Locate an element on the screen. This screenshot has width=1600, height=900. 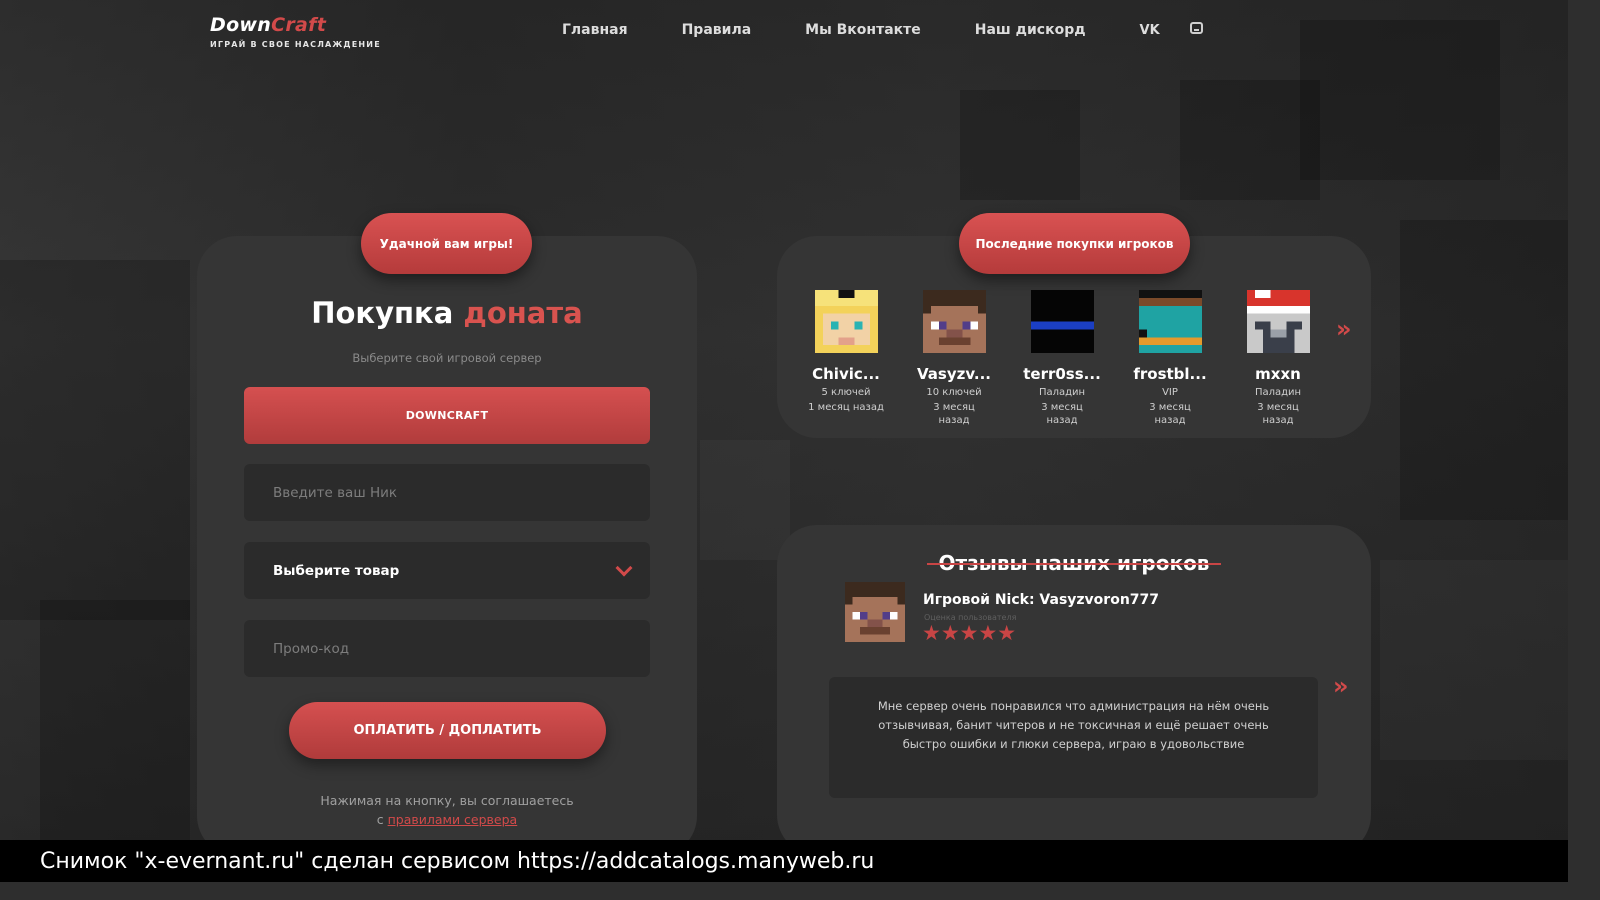
nav-item-discord: Наш дискорд is located at coordinates (1030, 30).